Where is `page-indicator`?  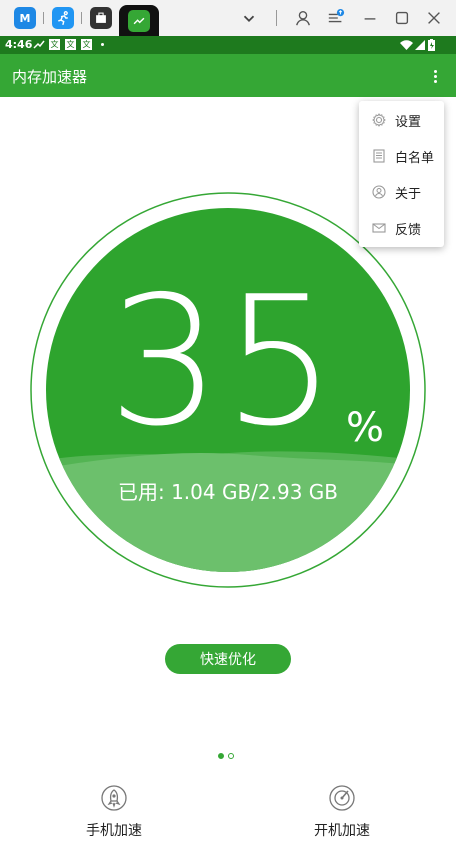
page-indicator is located at coordinates (226, 756).